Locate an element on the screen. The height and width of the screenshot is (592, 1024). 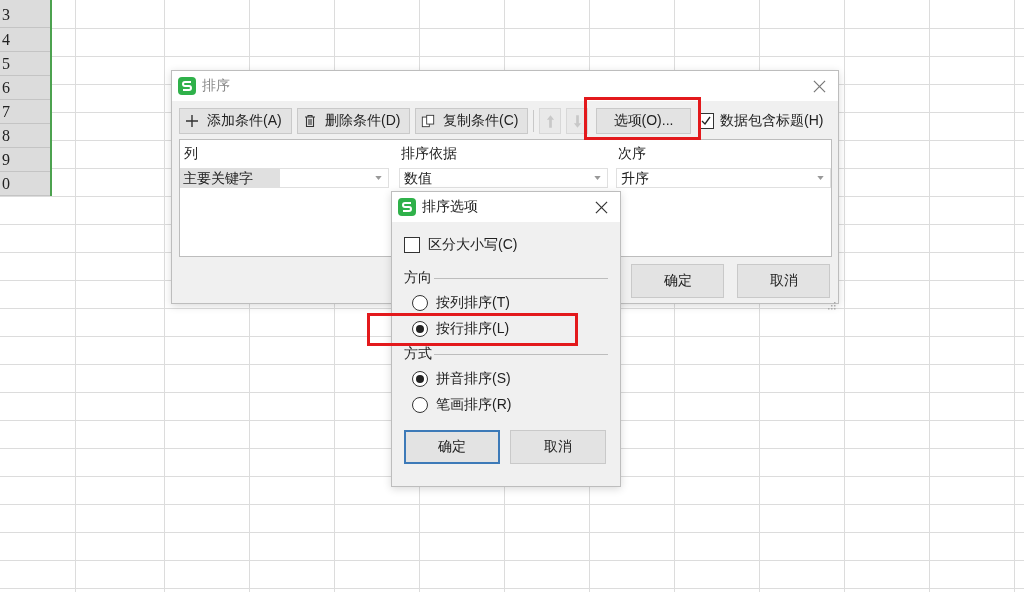
row-header: 5 is located at coordinates (25, 64).